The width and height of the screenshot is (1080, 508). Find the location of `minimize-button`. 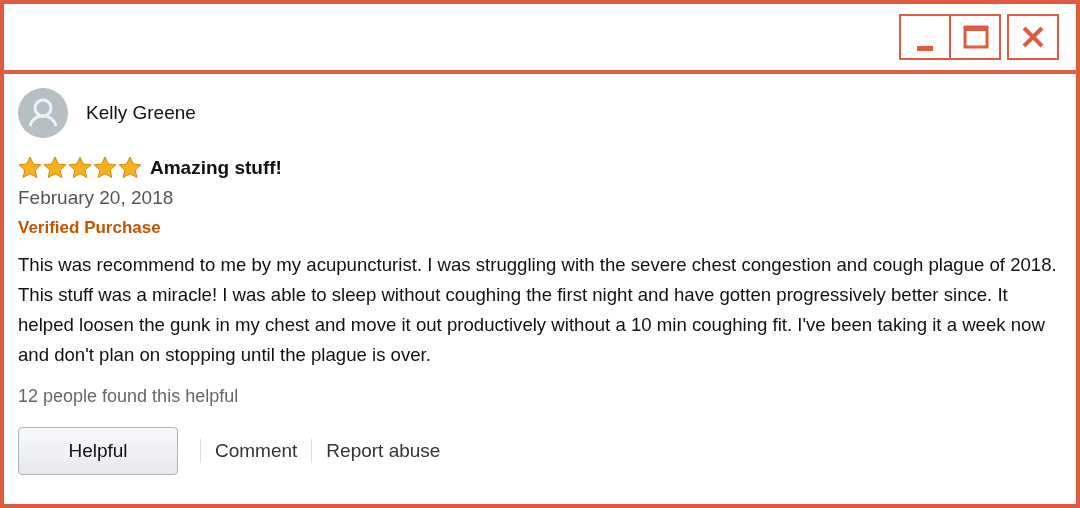

minimize-button is located at coordinates (925, 37).